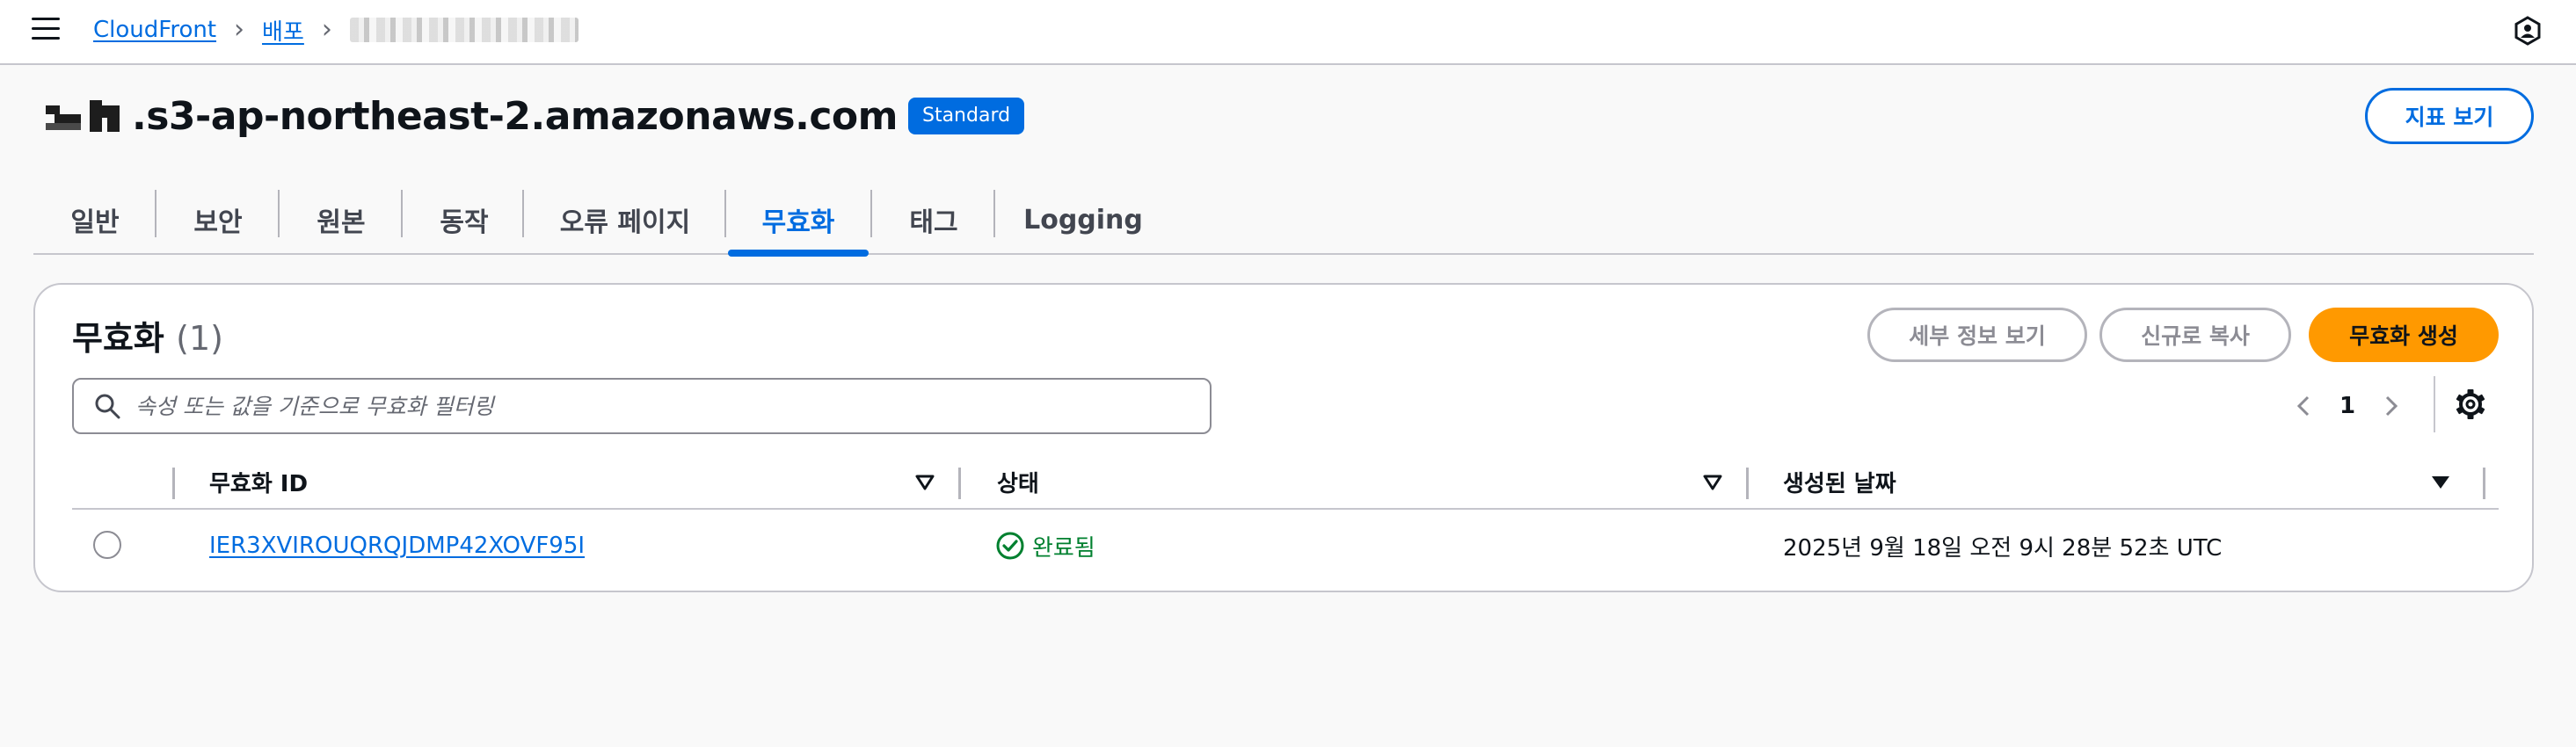 Image resolution: width=2576 pixels, height=747 pixels. What do you see at coordinates (515, 116) in the screenshot?
I see `page-title: .s3-ap-northeast-2.amazonaws.com` at bounding box center [515, 116].